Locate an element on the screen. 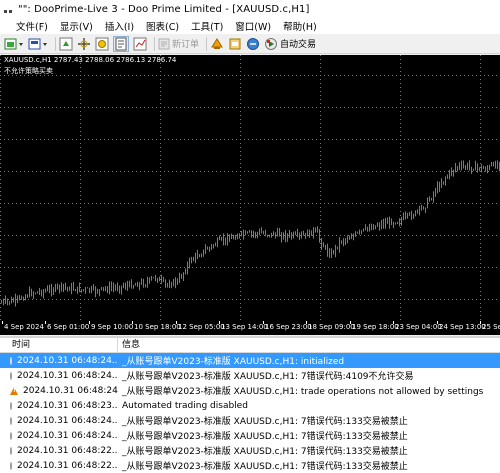 This screenshot has height=473, width=500. app-icon is located at coordinates (9, 9).